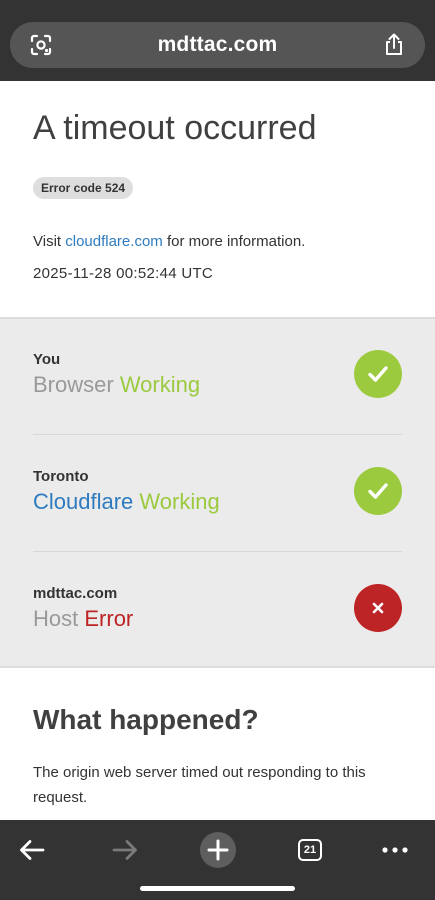  I want to click on cloudflare-link: cloudflare.com, so click(114, 241).